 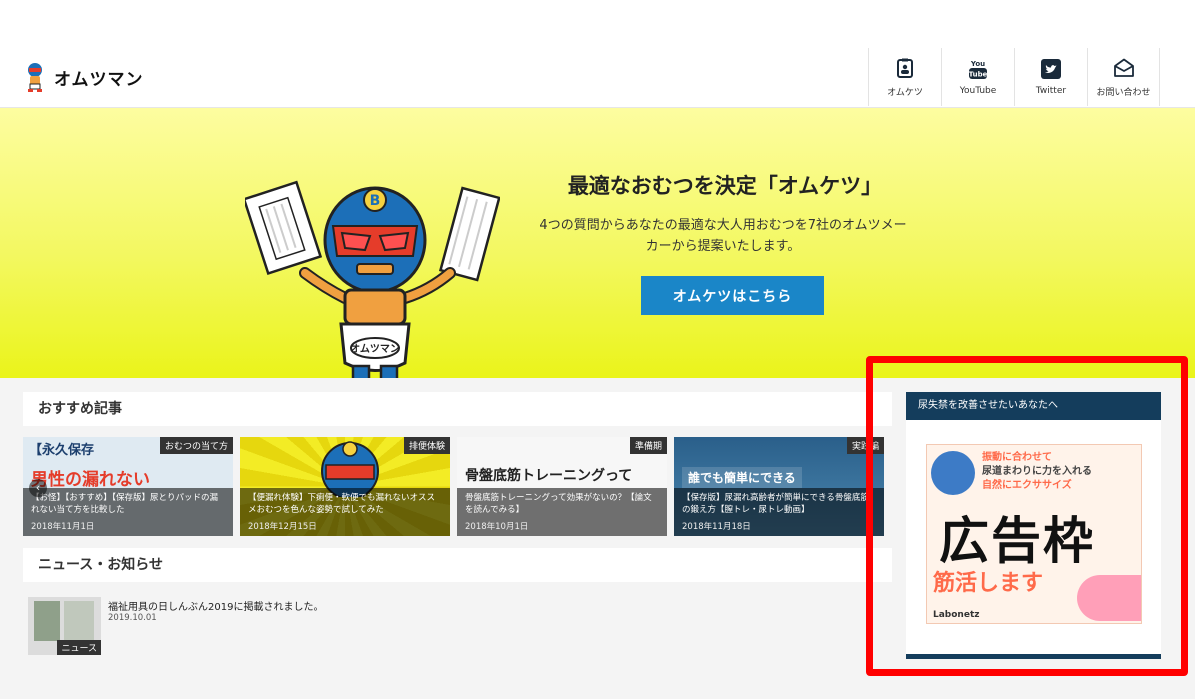 I want to click on card-image-text: 骨盤底筋トレーニングって, so click(x=549, y=476).